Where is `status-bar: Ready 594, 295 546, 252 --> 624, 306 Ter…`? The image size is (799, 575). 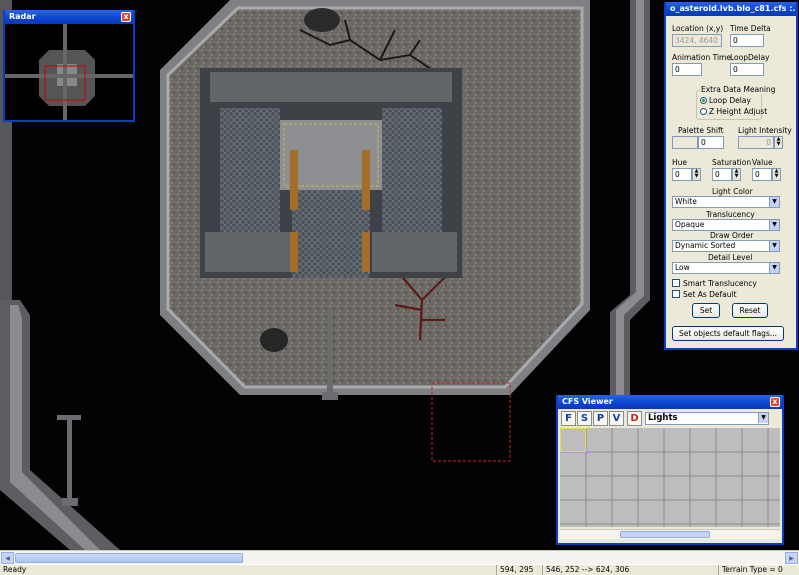
status-bar: Ready 594, 295 546, 252 --> 624, 306 Ter… is located at coordinates (399, 569).